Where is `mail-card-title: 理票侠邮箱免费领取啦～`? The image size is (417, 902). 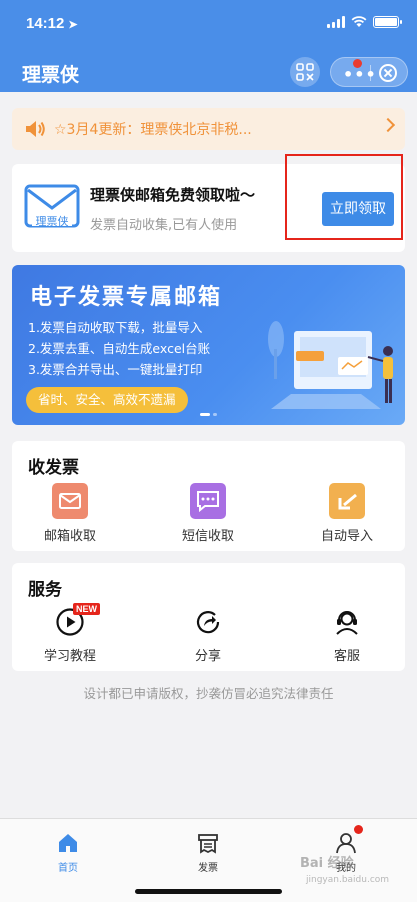 mail-card-title: 理票侠邮箱免费领取啦～ is located at coordinates (173, 195).